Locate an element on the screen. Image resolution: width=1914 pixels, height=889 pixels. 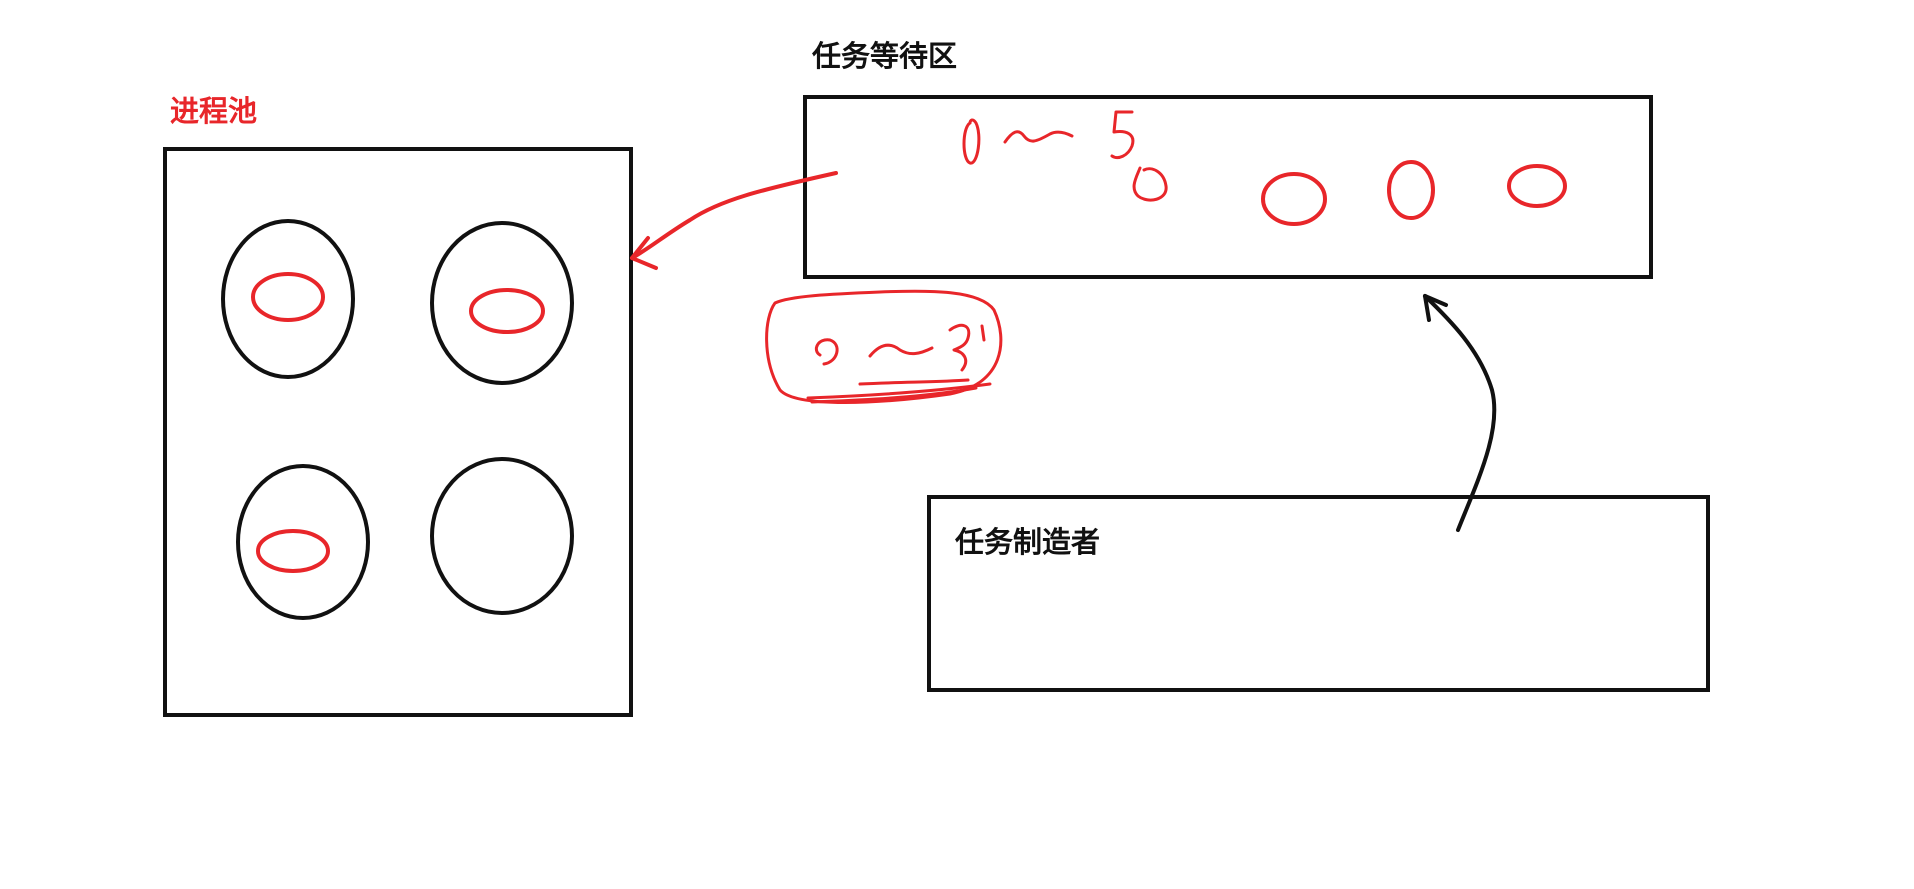
process-pool-label: 进程池 is located at coordinates (214, 111).